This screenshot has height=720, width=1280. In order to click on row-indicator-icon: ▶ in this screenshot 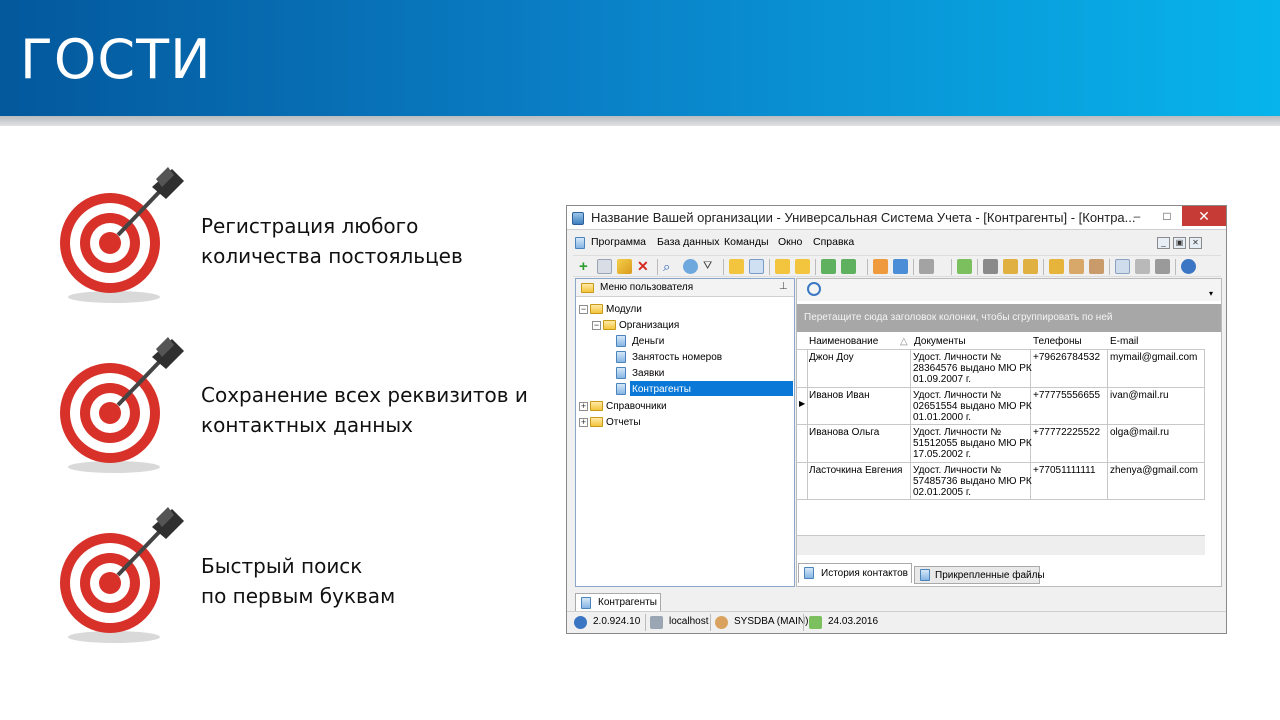, I will do `click(802, 403)`.